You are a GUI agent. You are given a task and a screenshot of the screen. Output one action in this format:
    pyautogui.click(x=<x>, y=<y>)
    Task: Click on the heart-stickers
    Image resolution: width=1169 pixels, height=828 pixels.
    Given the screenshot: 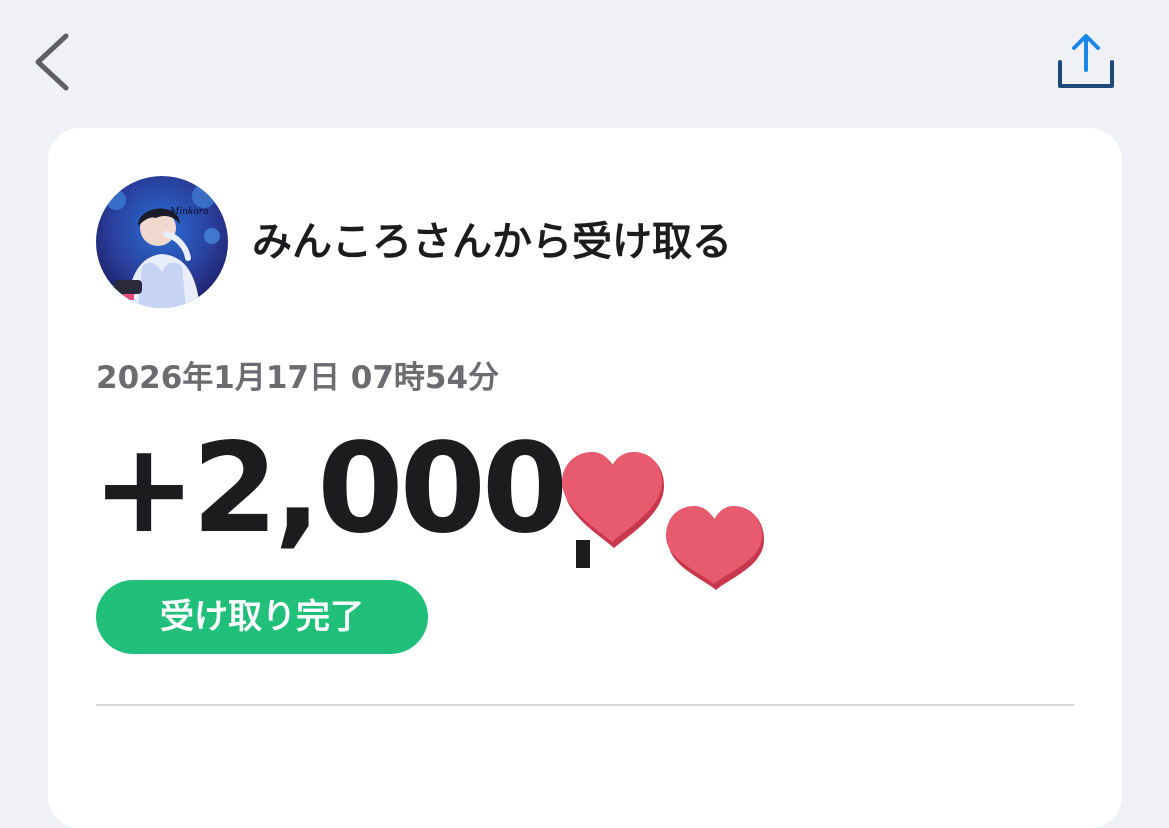 What is the action you would take?
    pyautogui.click(x=663, y=521)
    